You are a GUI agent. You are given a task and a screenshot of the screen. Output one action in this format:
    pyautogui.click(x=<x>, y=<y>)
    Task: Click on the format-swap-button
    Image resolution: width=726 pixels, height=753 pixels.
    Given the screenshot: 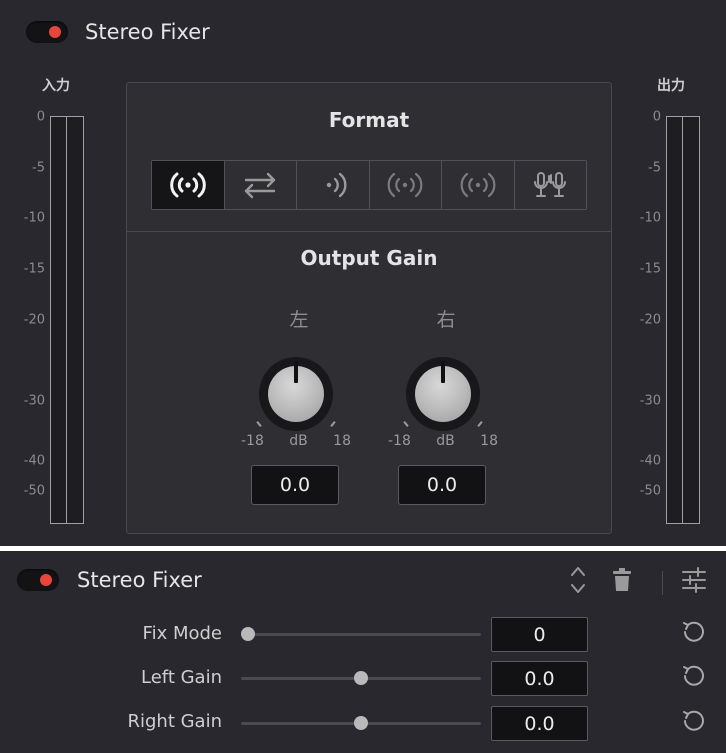 What is the action you would take?
    pyautogui.click(x=260, y=185)
    